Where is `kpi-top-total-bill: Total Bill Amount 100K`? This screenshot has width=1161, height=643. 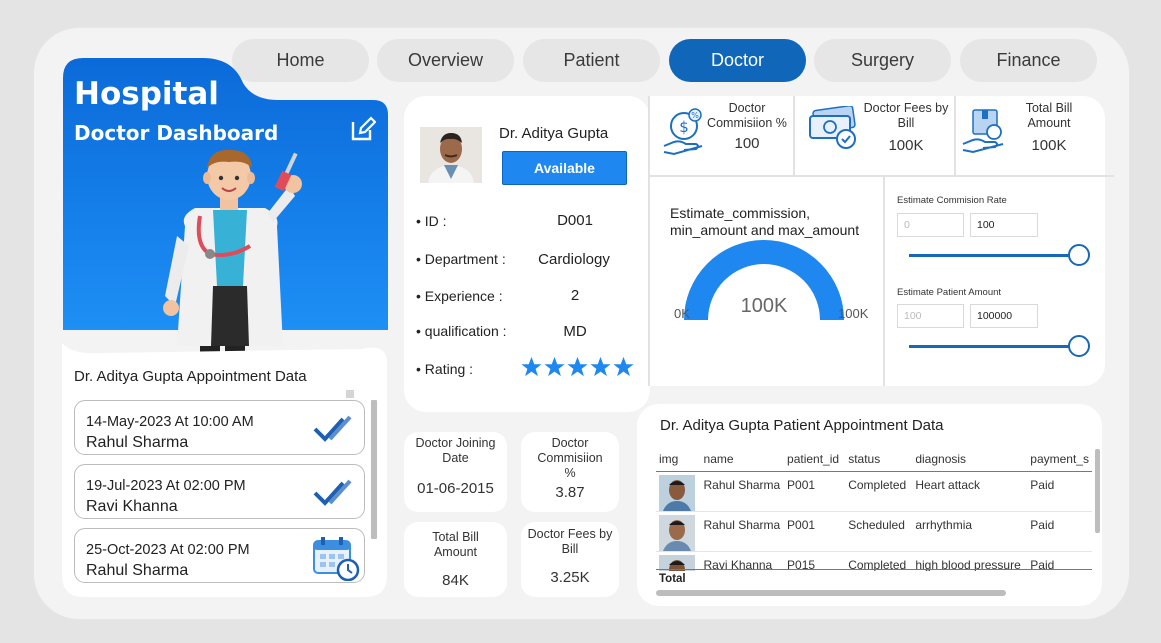 kpi-top-total-bill: Total Bill Amount 100K is located at coordinates (1049, 127).